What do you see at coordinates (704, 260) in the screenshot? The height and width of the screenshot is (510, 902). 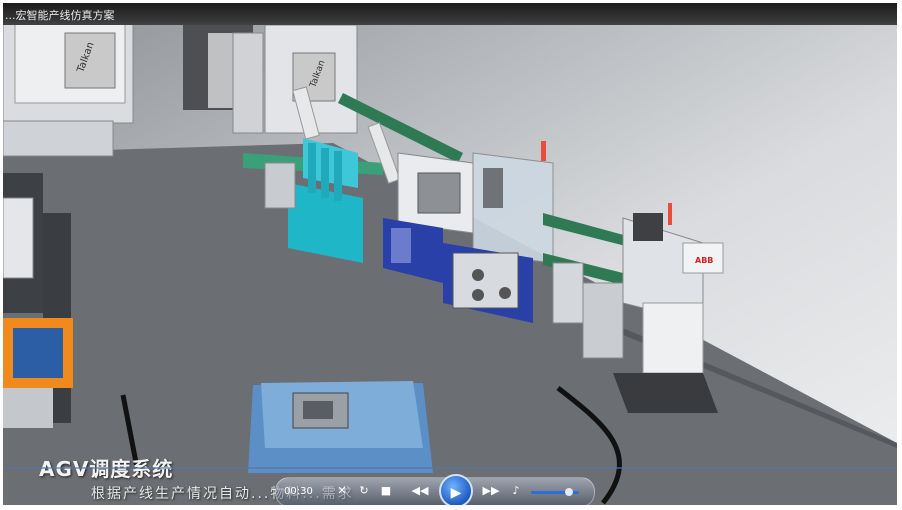 I see `abb-logo: ABB` at bounding box center [704, 260].